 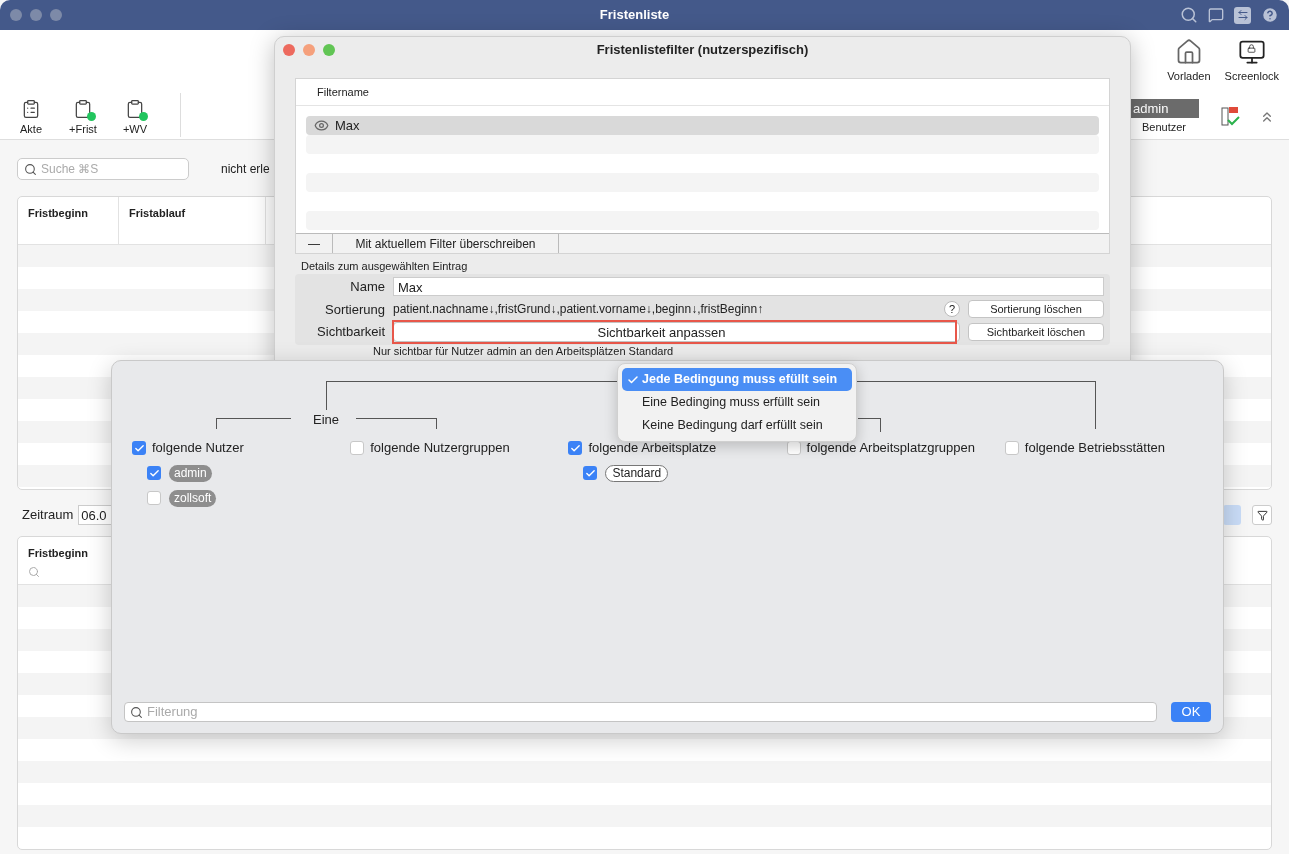 What do you see at coordinates (314, 243) in the screenshot?
I see `remove-button: —` at bounding box center [314, 243].